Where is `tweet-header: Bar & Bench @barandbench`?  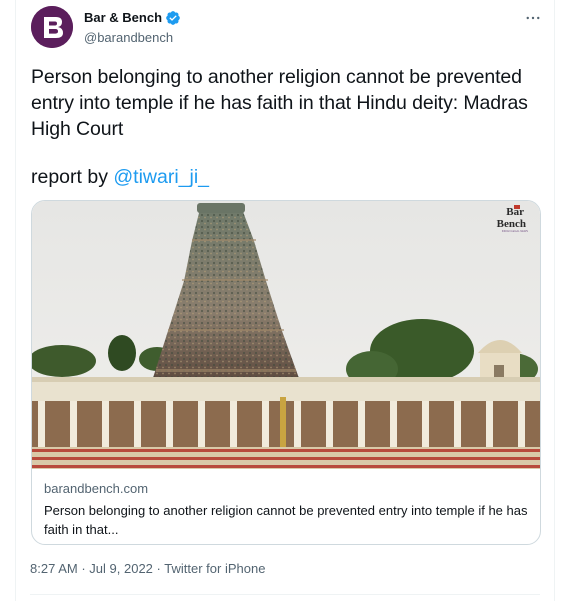
tweet-header: Bar & Bench @barandbench is located at coordinates (286, 28).